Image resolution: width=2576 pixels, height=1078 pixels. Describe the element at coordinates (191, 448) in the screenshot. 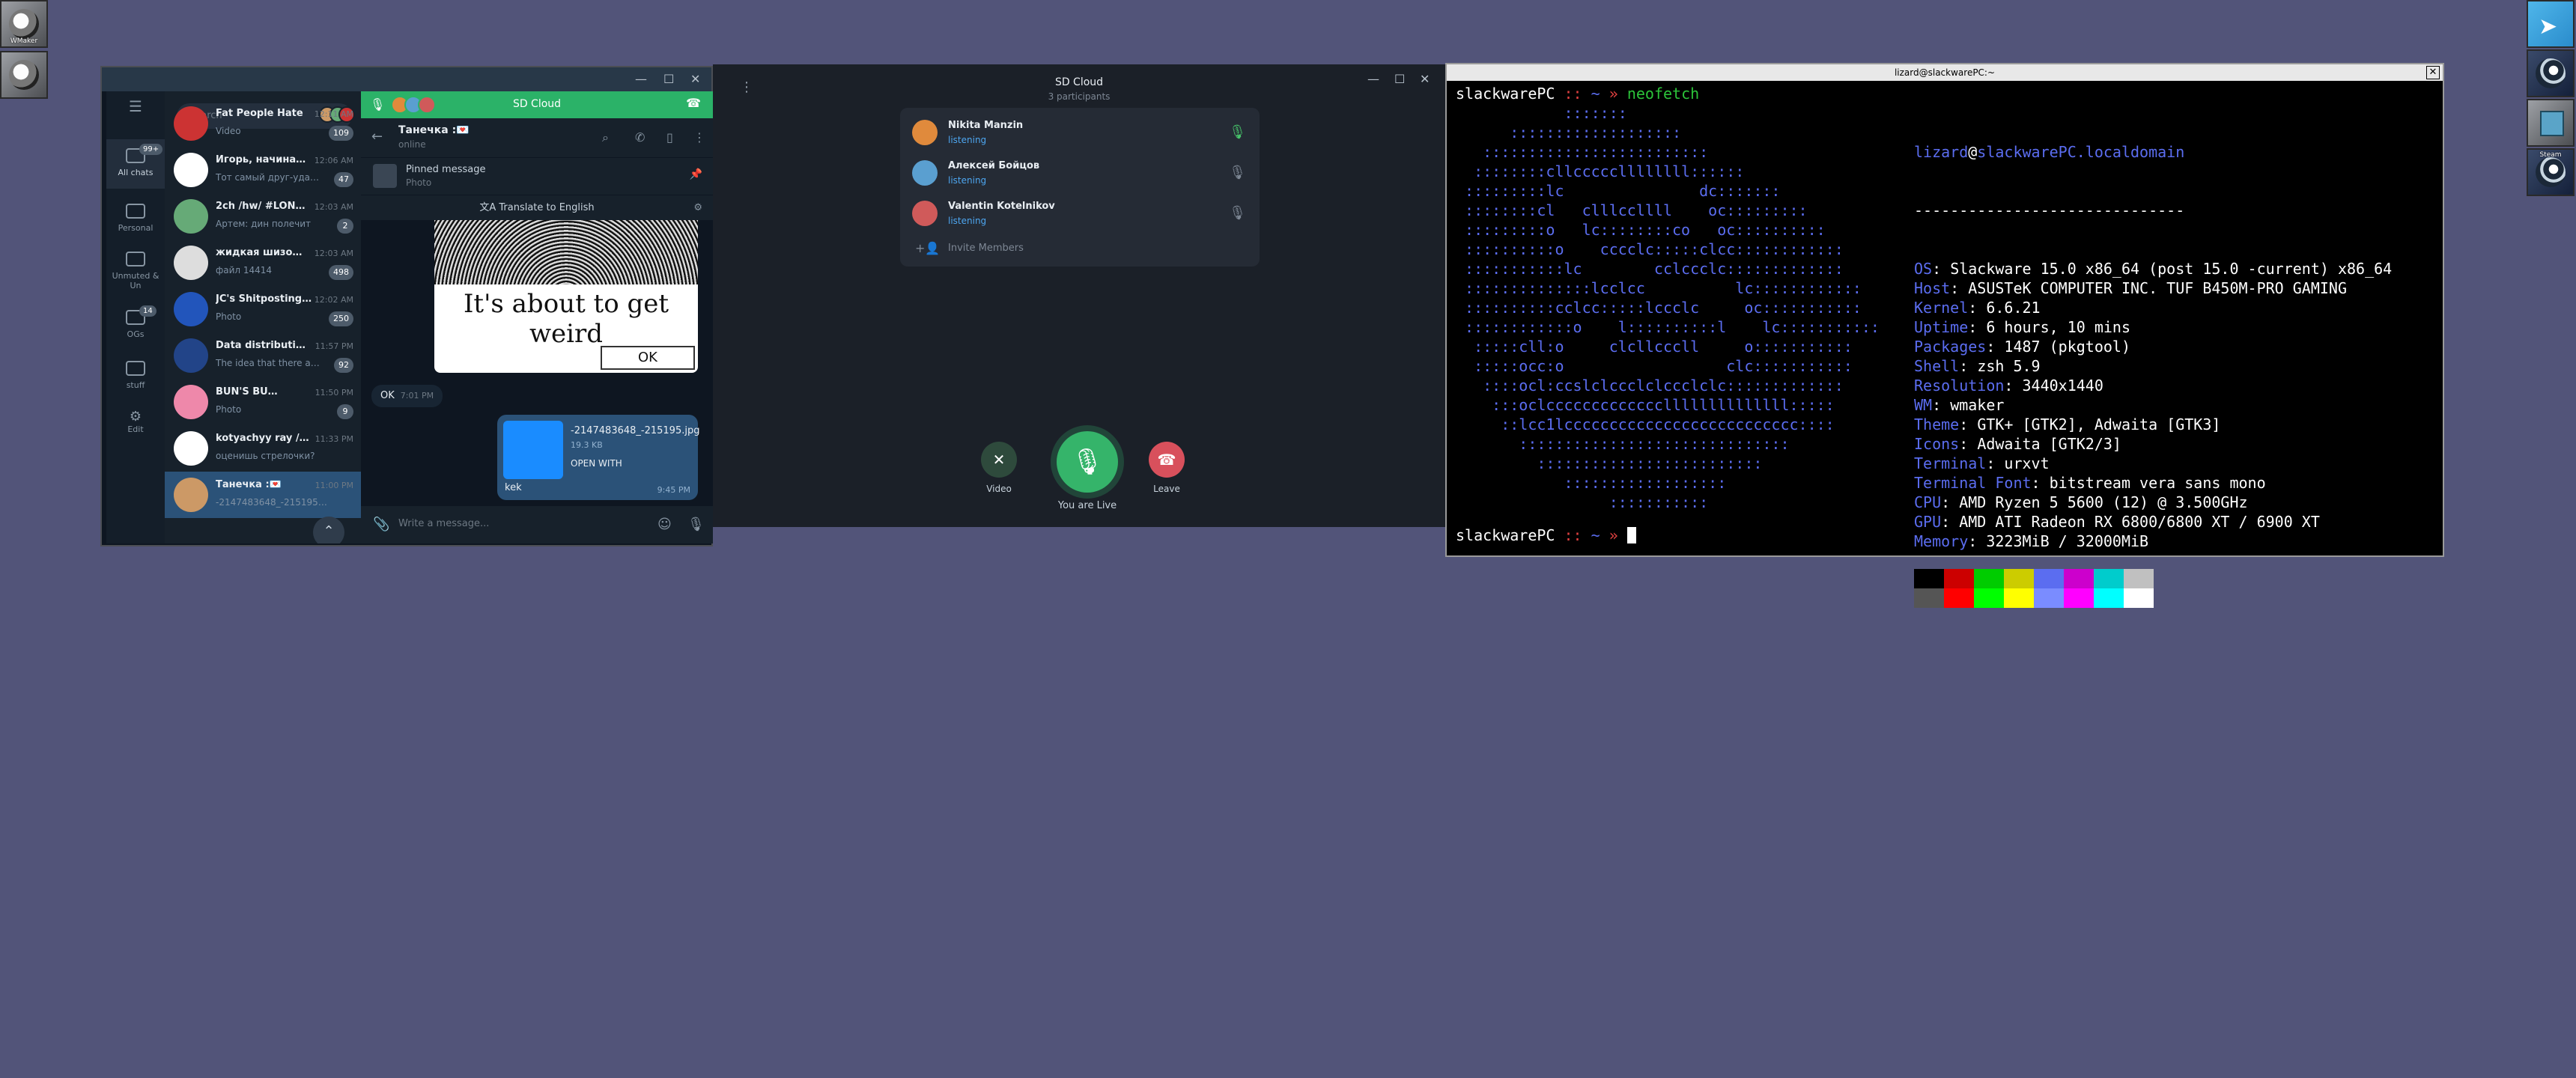

I see `avatar` at that location.